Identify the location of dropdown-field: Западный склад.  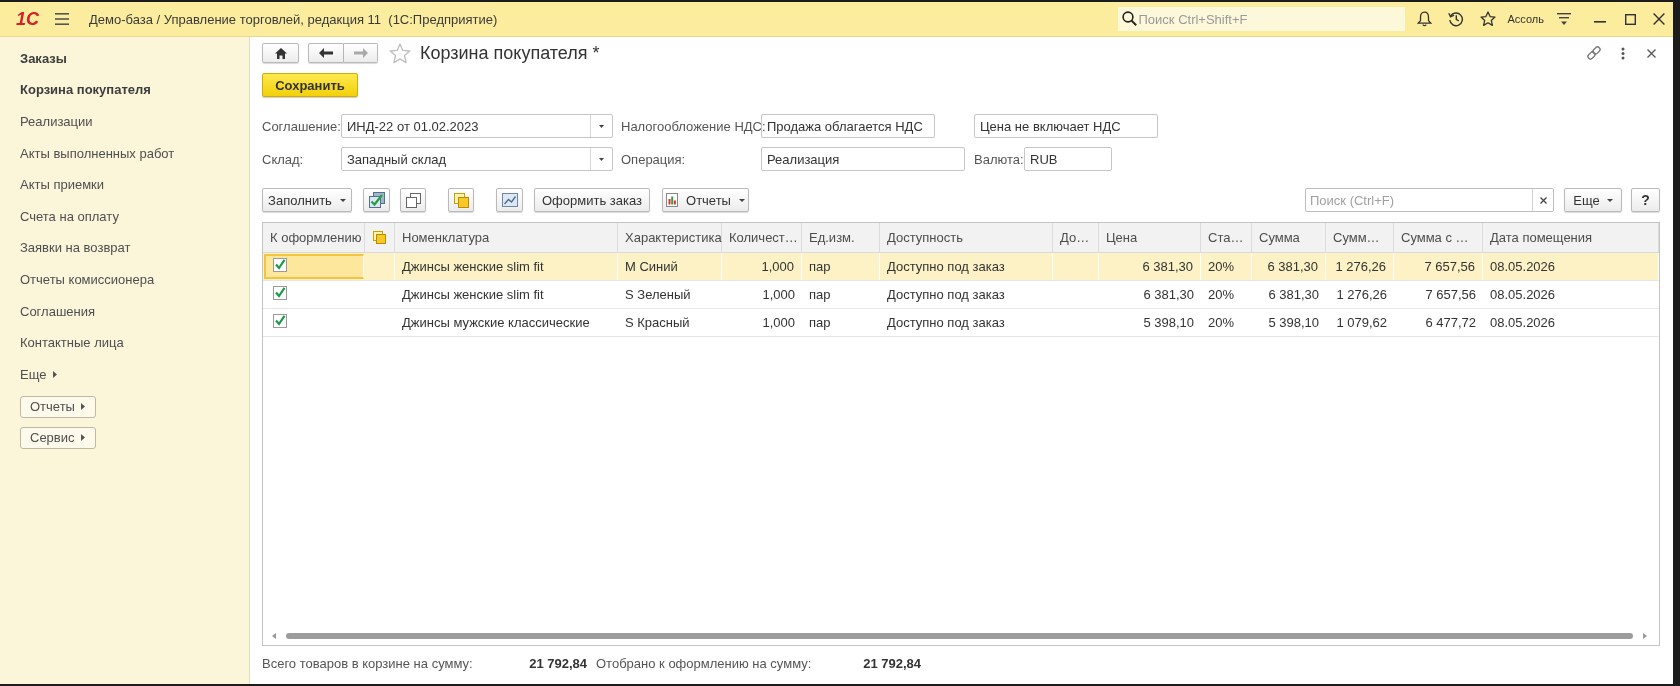
(477, 159).